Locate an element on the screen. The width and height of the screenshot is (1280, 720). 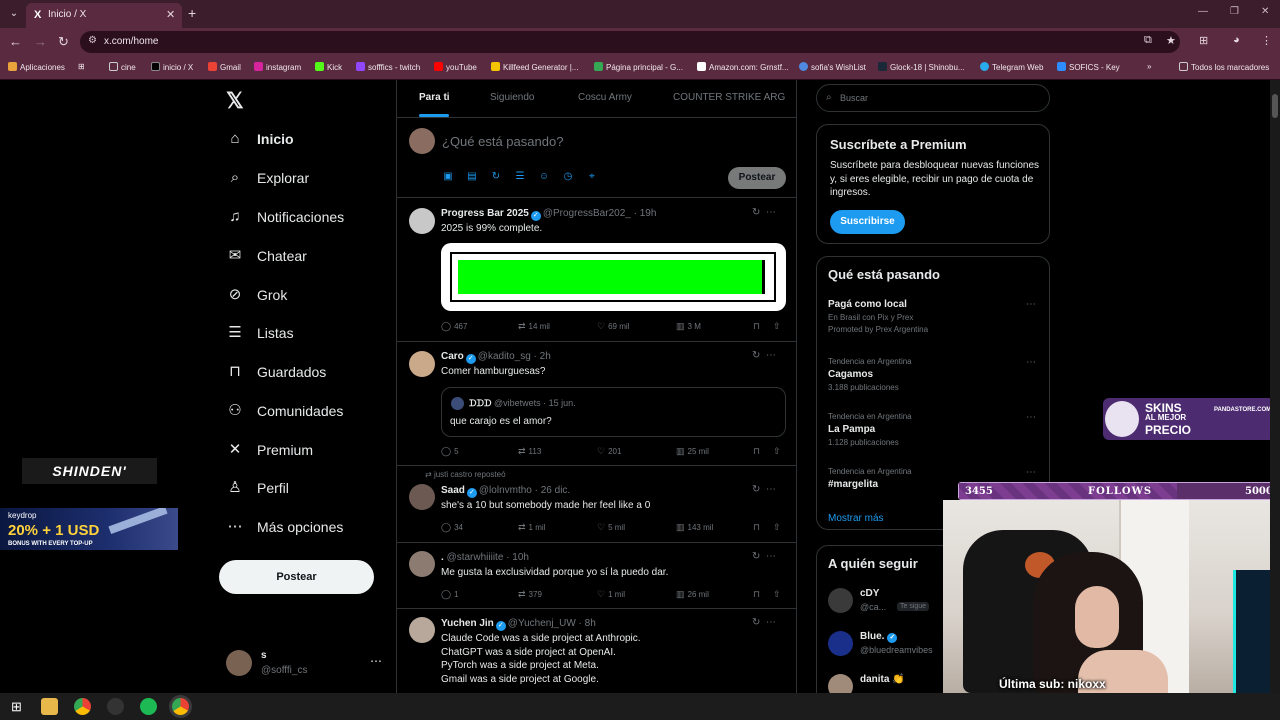
like-button: ♡ 201 is located at coordinates (609, 451).